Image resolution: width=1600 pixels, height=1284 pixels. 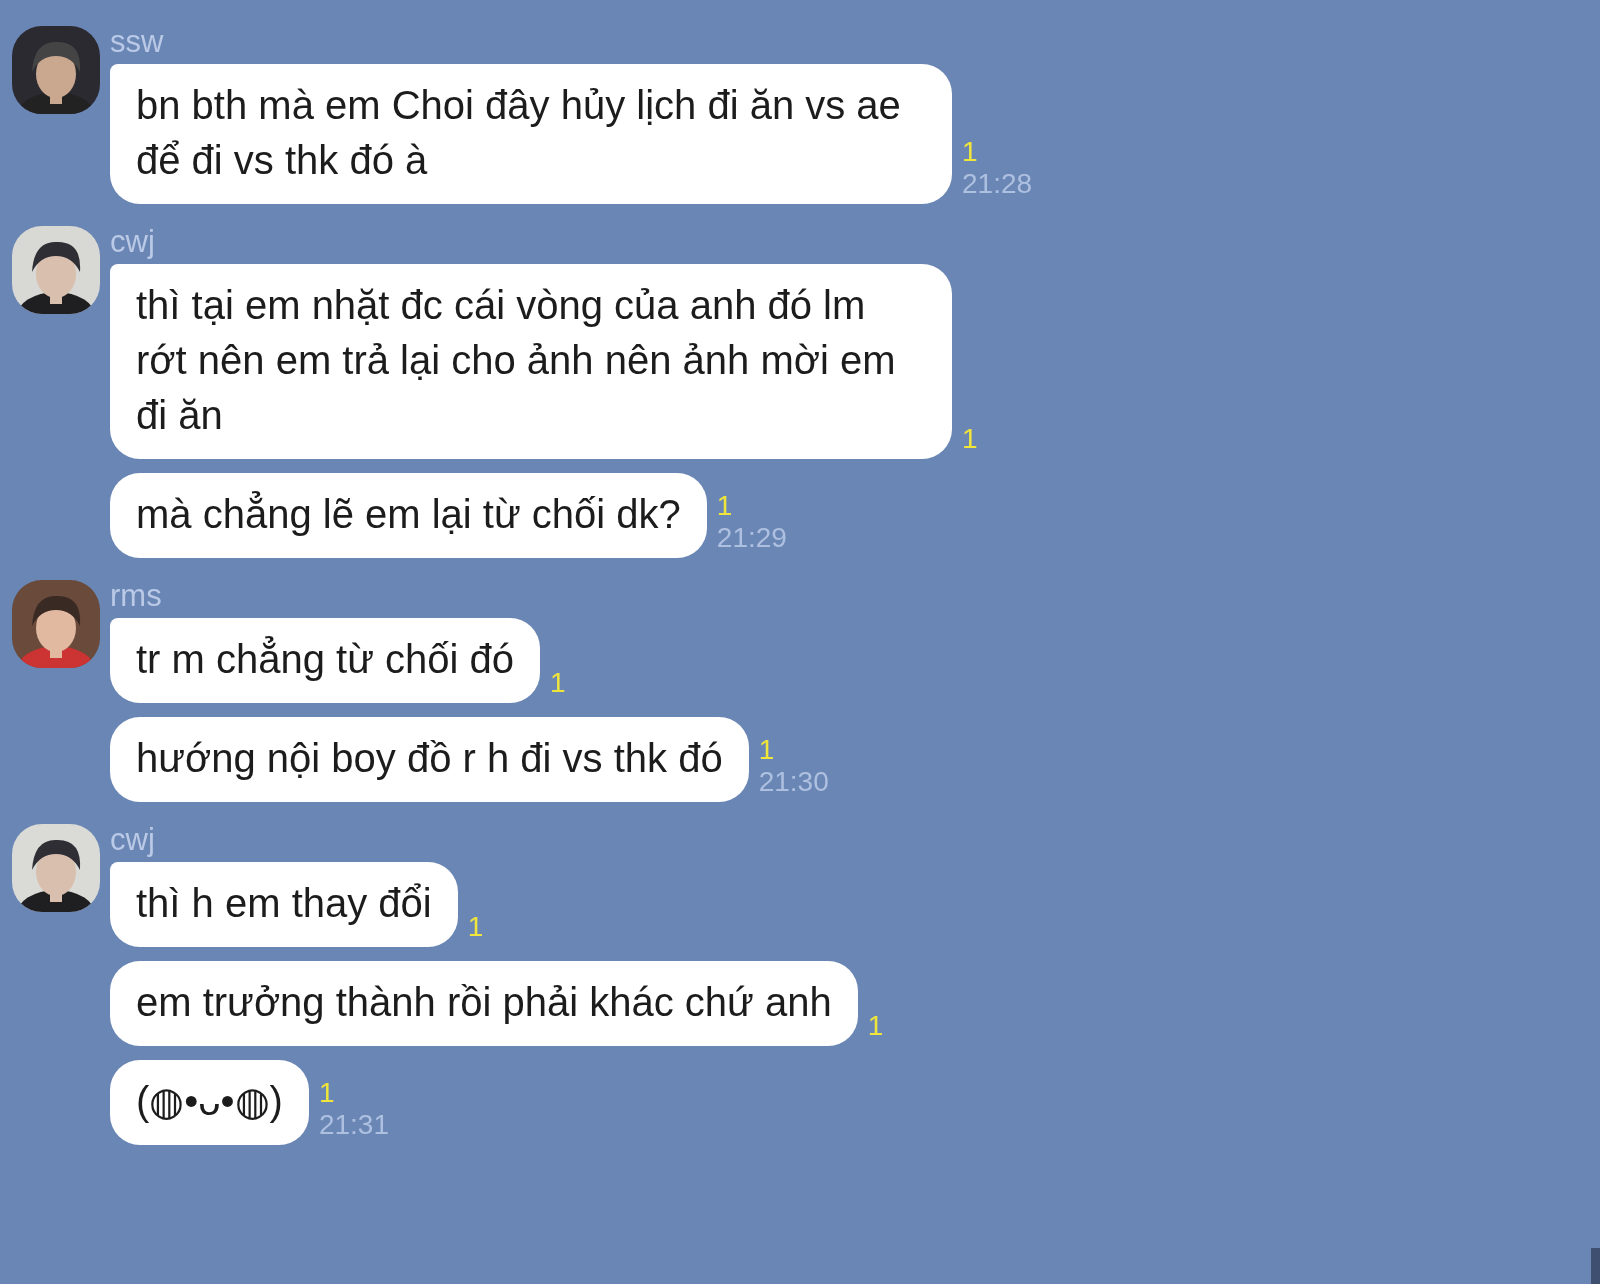 What do you see at coordinates (751, 538) in the screenshot?
I see `timestamp: 21:29` at bounding box center [751, 538].